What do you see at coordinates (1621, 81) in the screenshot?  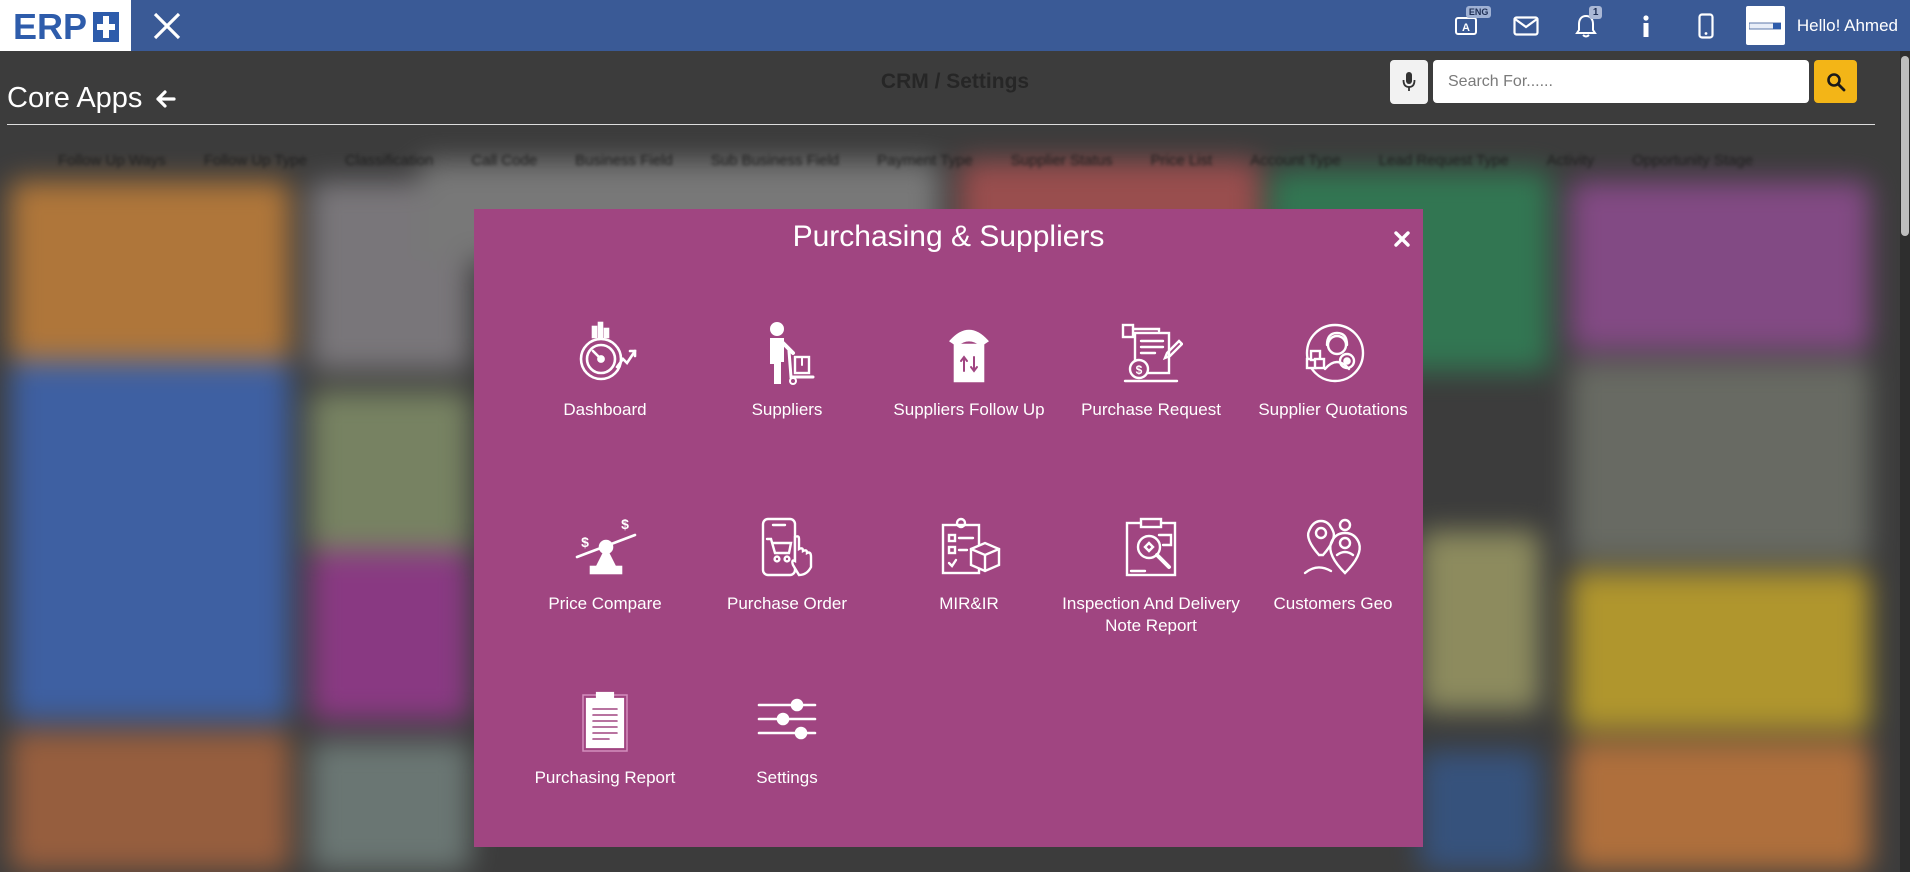 I see `search-input` at bounding box center [1621, 81].